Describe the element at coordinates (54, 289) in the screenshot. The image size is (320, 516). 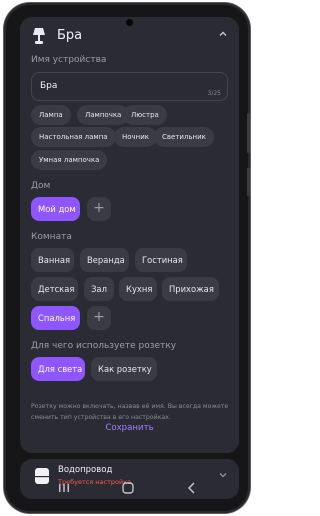
I see `room-option: Детская` at that location.